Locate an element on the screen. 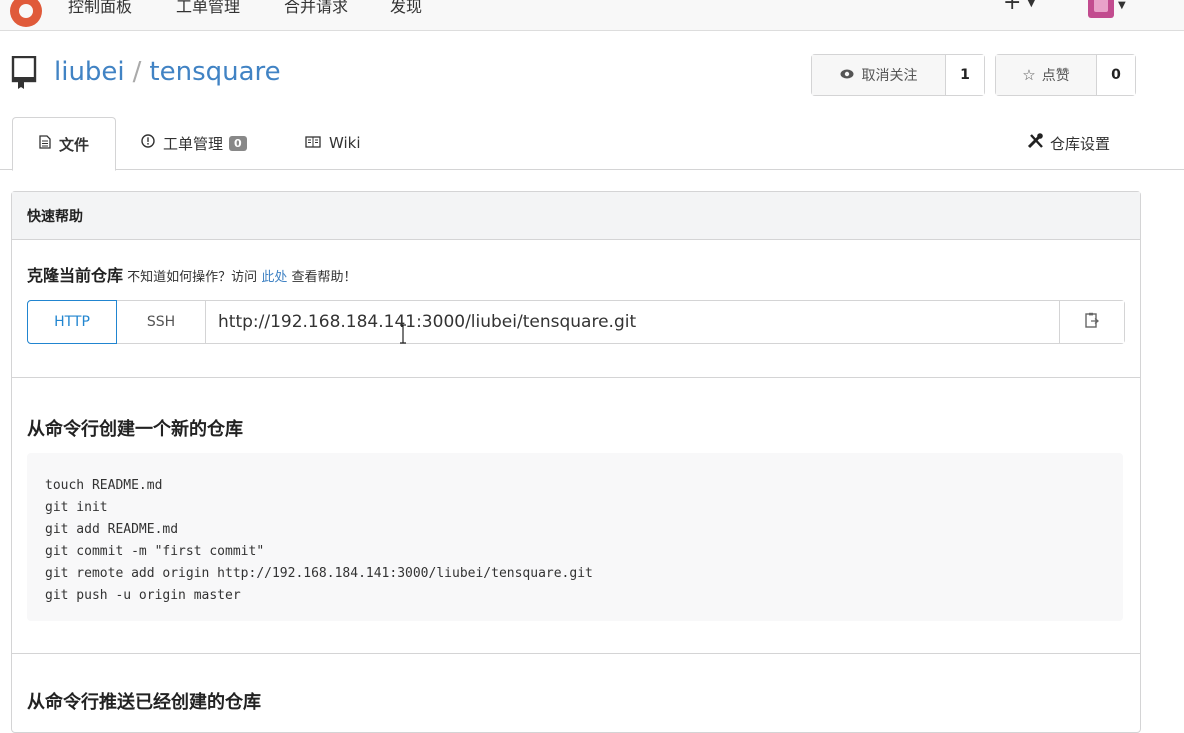 This screenshot has height=733, width=1184. clone-title: 克隆当前仓库 is located at coordinates (75, 275).